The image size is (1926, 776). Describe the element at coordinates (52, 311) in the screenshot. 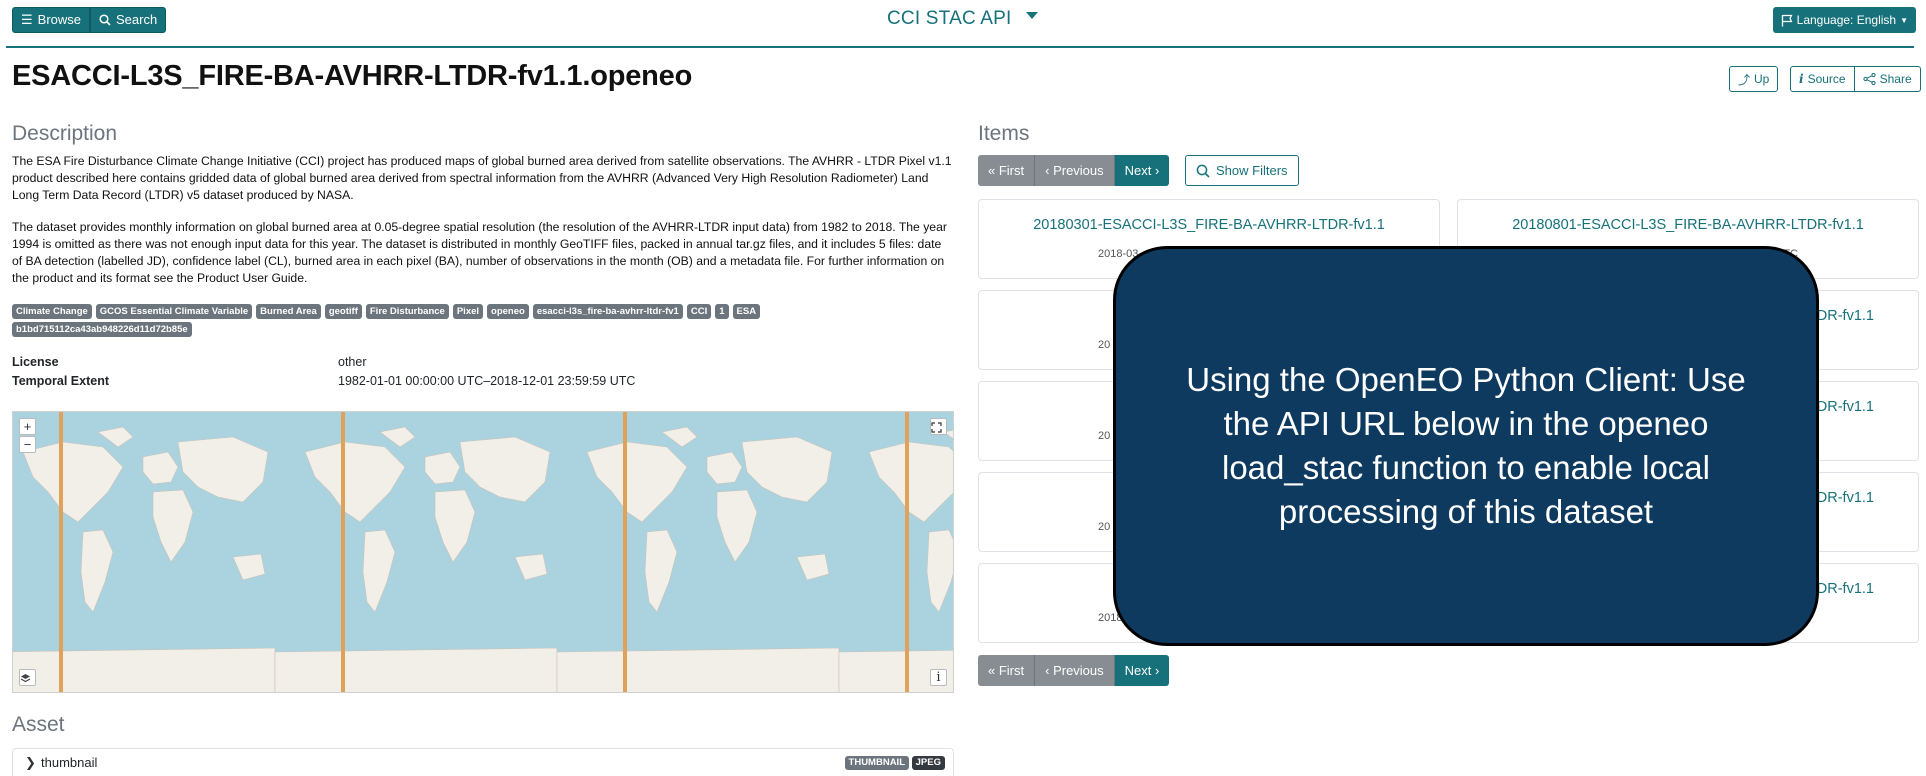

I see `keyword-badge: Climate Change` at that location.